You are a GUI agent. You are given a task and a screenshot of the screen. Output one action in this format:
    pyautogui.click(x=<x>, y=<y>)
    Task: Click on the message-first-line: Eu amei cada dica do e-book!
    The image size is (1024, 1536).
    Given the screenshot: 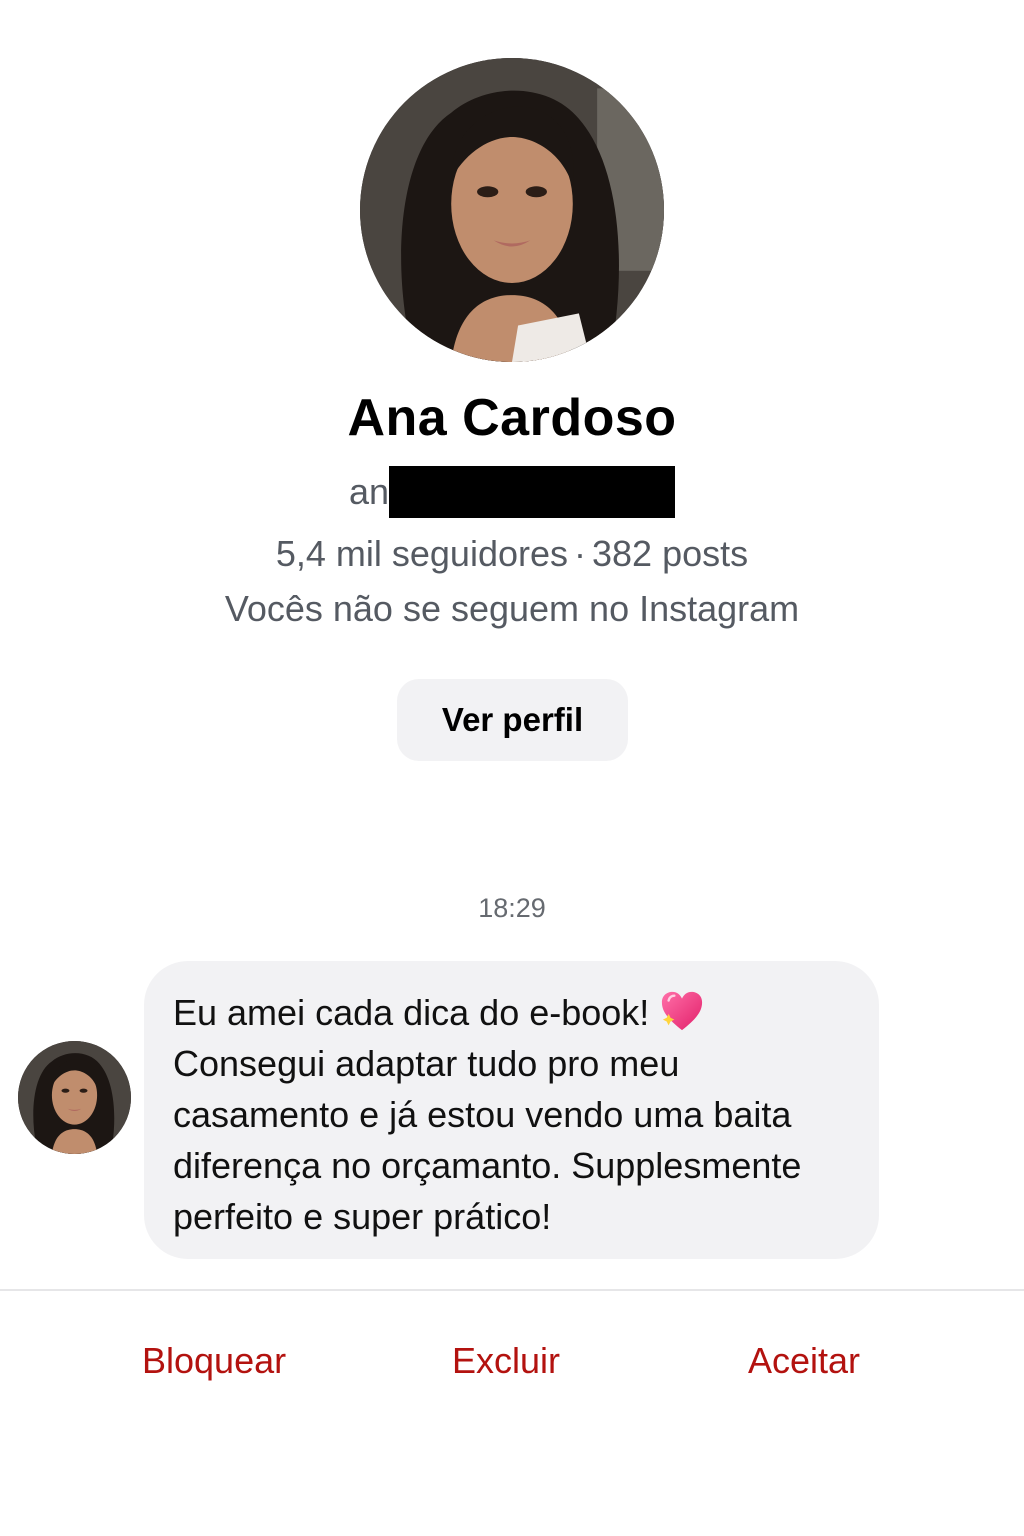 What is the action you would take?
    pyautogui.click(x=411, y=1012)
    